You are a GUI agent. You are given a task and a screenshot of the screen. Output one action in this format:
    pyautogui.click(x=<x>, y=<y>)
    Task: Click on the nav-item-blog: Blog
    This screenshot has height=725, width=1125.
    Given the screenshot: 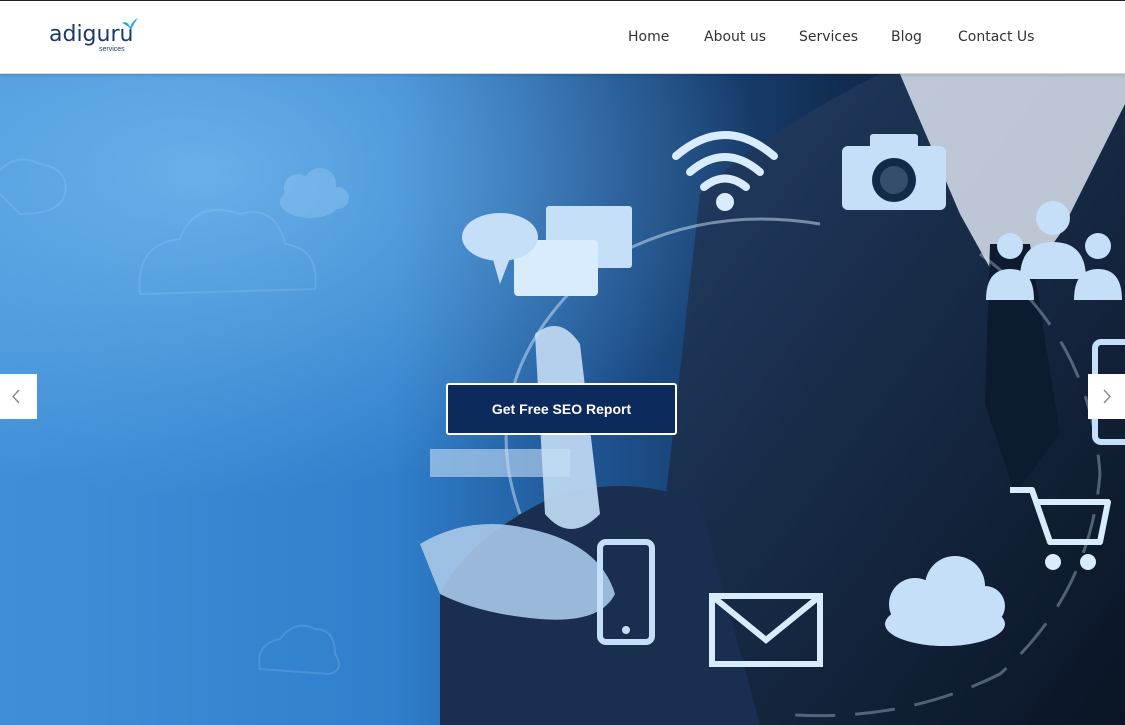 What is the action you would take?
    pyautogui.click(x=906, y=37)
    